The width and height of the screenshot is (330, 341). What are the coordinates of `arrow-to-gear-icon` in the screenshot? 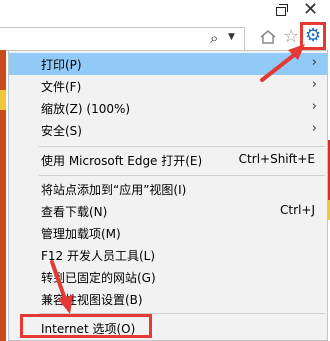 It's located at (282, 63).